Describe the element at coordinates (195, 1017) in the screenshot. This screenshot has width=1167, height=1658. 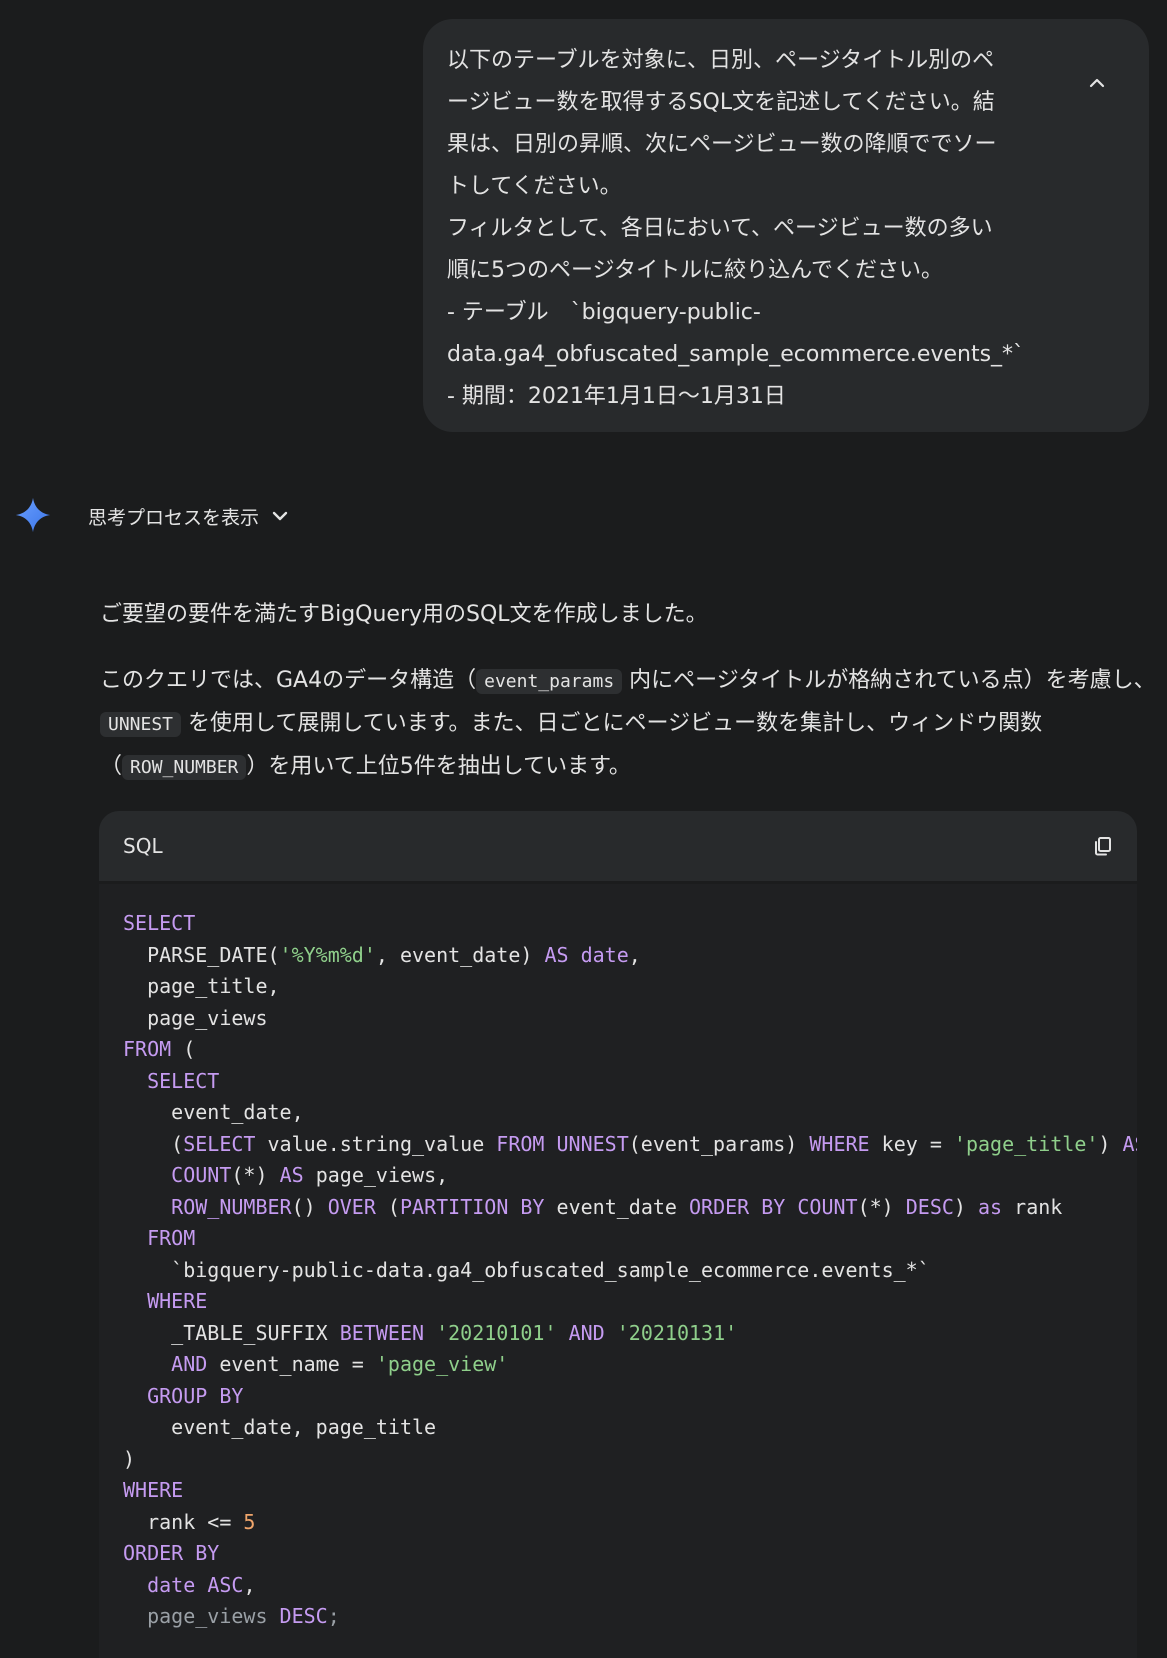
I see `sql-text: page_views` at that location.